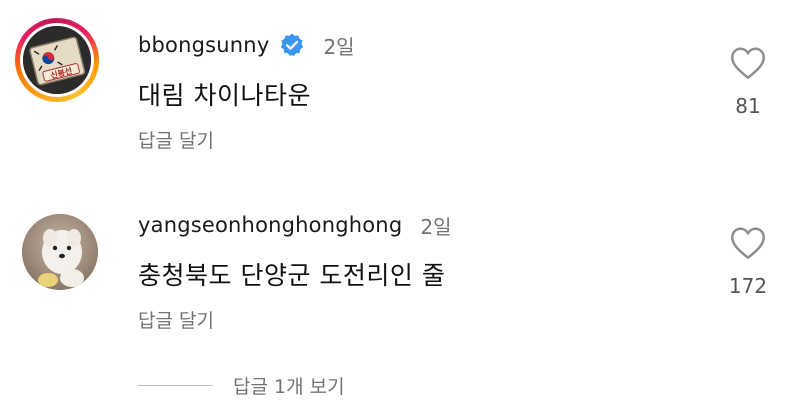  What do you see at coordinates (748, 286) in the screenshot?
I see `like-count: 172` at bounding box center [748, 286].